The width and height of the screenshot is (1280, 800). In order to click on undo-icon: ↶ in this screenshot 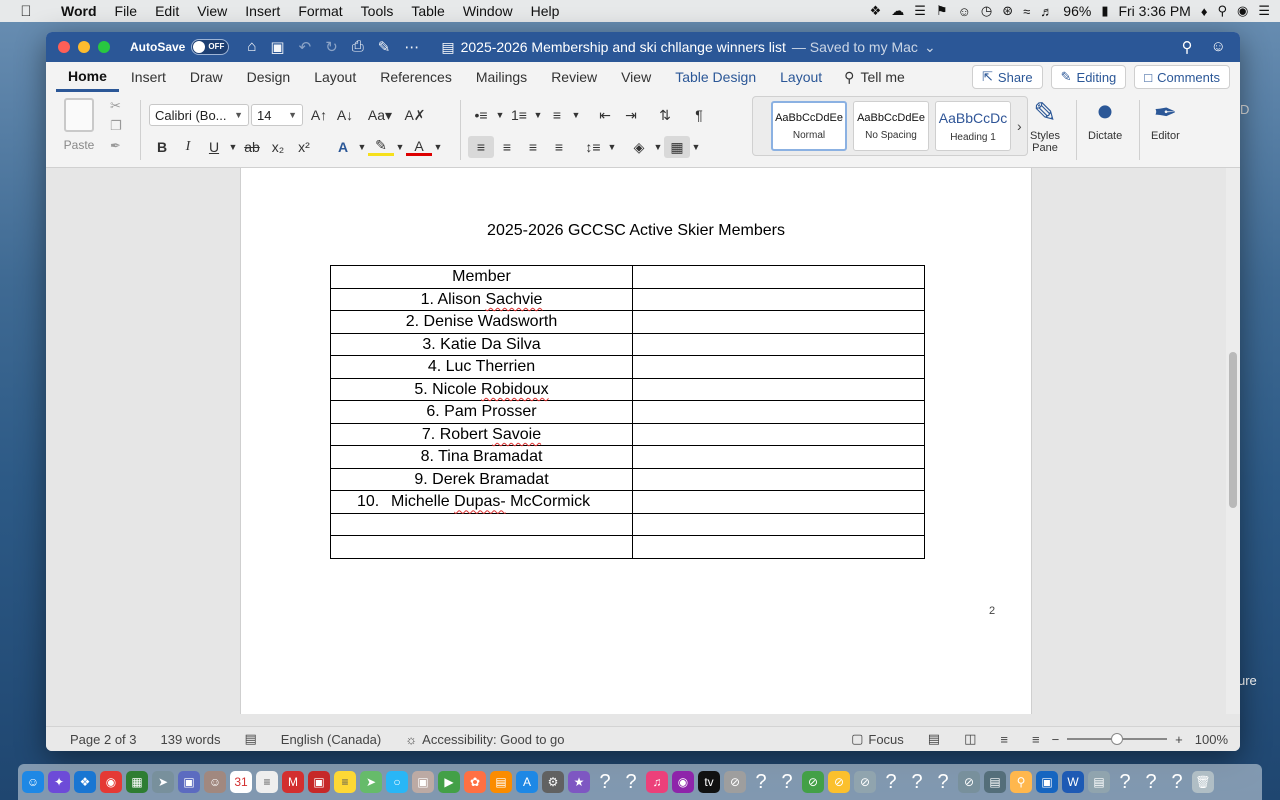, I will do `click(305, 47)`.